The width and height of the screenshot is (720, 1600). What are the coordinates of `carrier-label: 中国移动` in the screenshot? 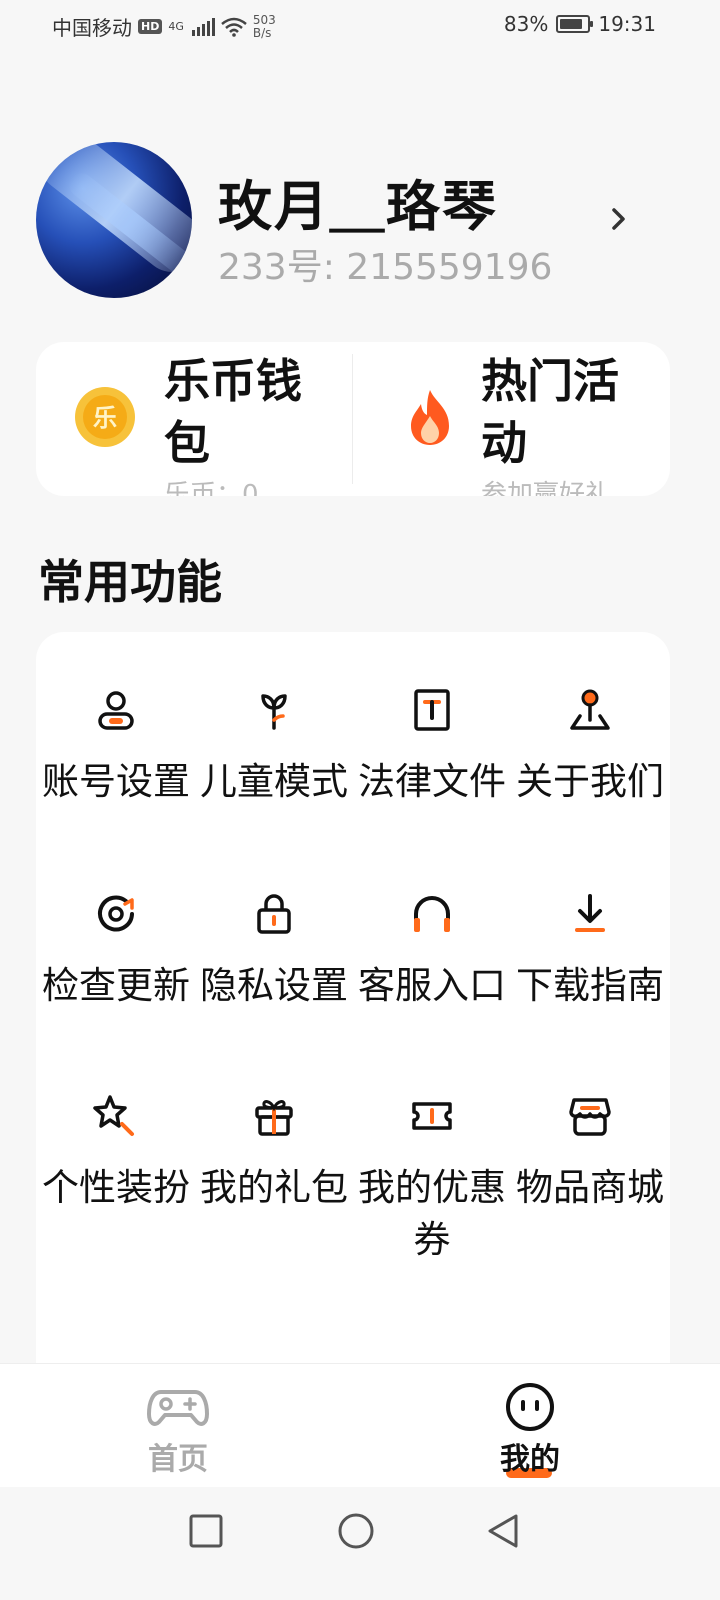 It's located at (92, 28).